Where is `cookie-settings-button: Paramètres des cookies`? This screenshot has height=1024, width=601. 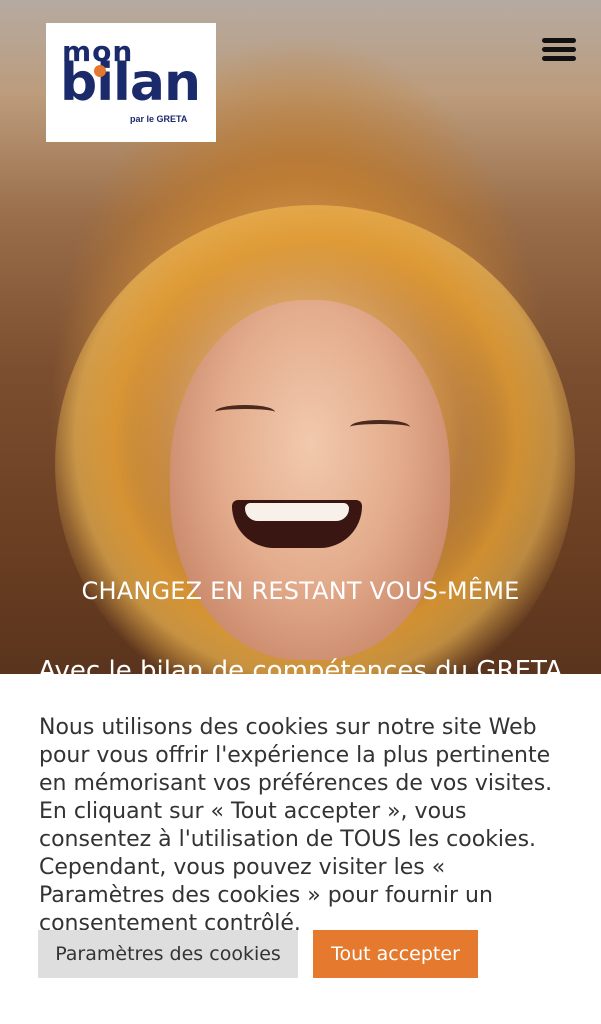 cookie-settings-button: Paramètres des cookies is located at coordinates (168, 954).